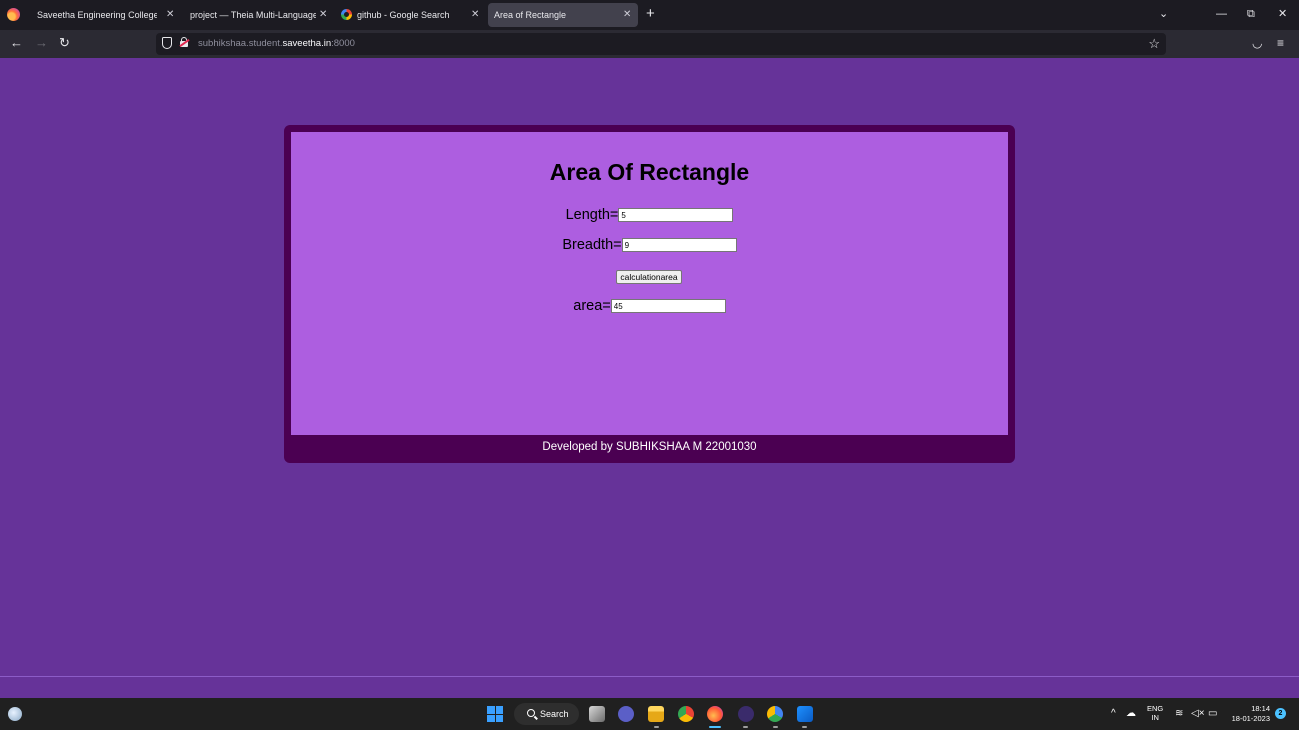  What do you see at coordinates (1257, 43) in the screenshot?
I see `pocket-icon: ◡` at bounding box center [1257, 43].